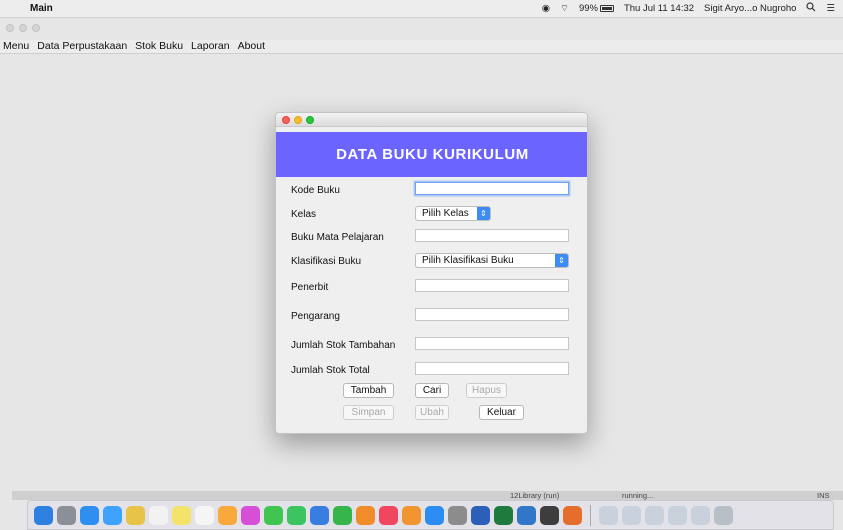 The height and width of the screenshot is (530, 843). What do you see at coordinates (181, 515) in the screenshot?
I see `stickies-icon` at bounding box center [181, 515].